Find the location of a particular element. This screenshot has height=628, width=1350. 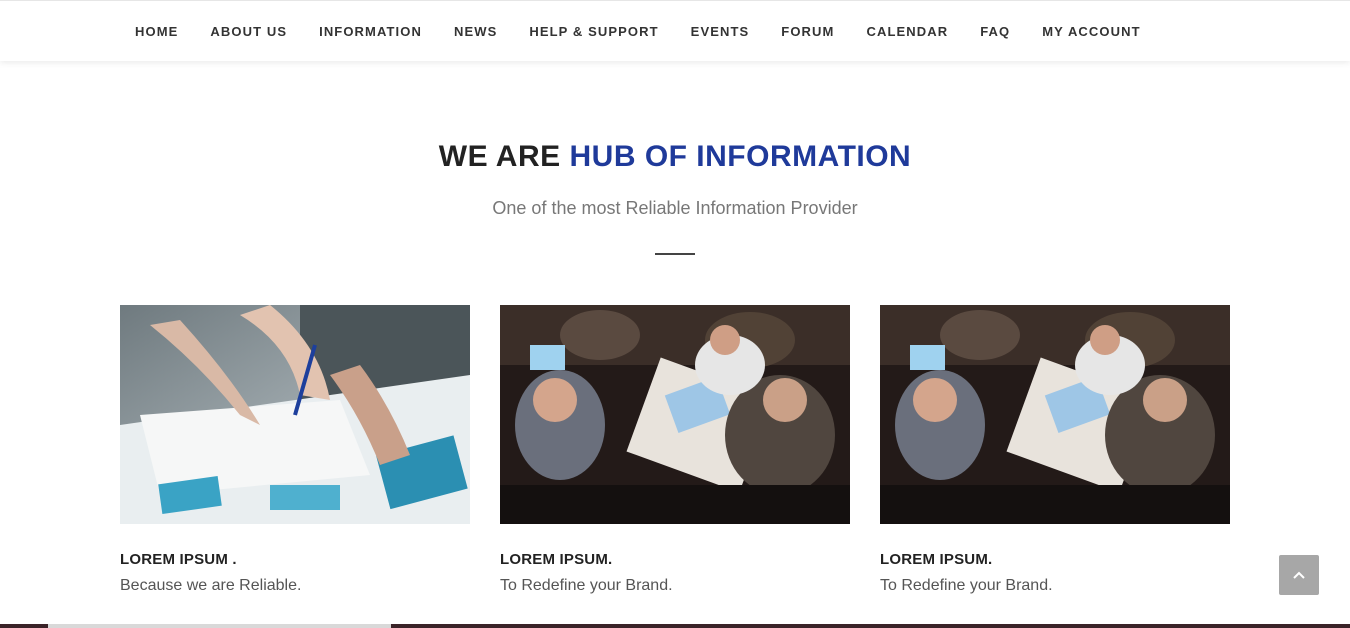

nav-item-forum: FORUM is located at coordinates (807, 31).